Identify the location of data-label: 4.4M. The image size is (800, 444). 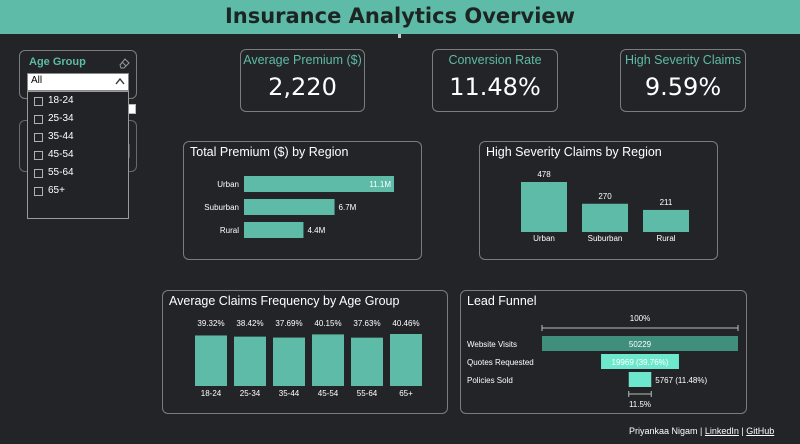
(316, 230).